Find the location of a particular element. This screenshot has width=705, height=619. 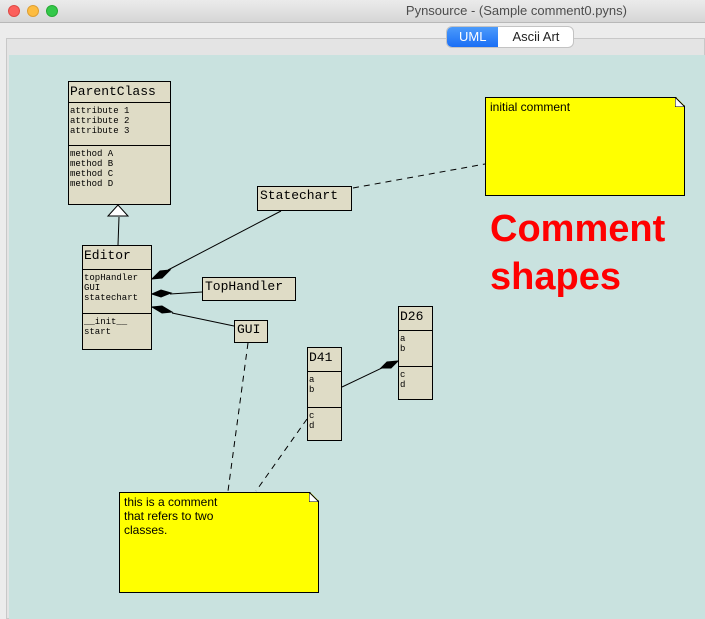

composition-diamond-tophandler is located at coordinates (161, 293).